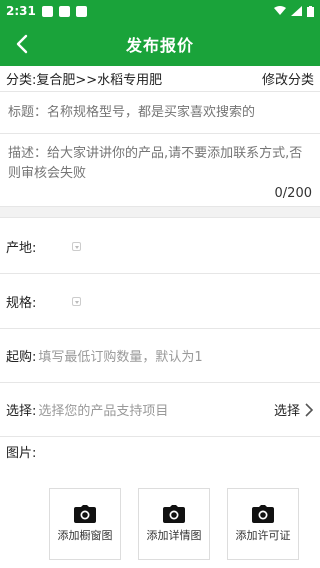  Describe the element at coordinates (174, 535) in the screenshot. I see `tile-label: 添加详情图` at that location.